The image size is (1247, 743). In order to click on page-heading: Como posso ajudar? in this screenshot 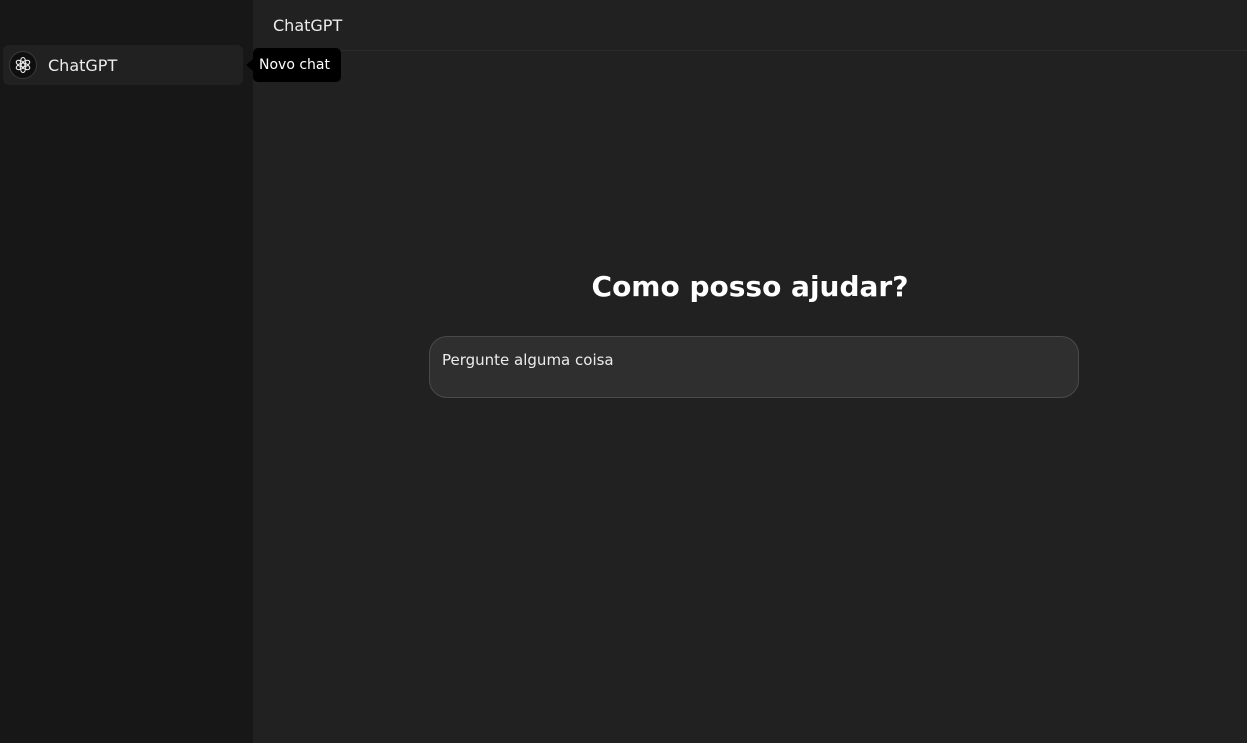, I will do `click(750, 286)`.